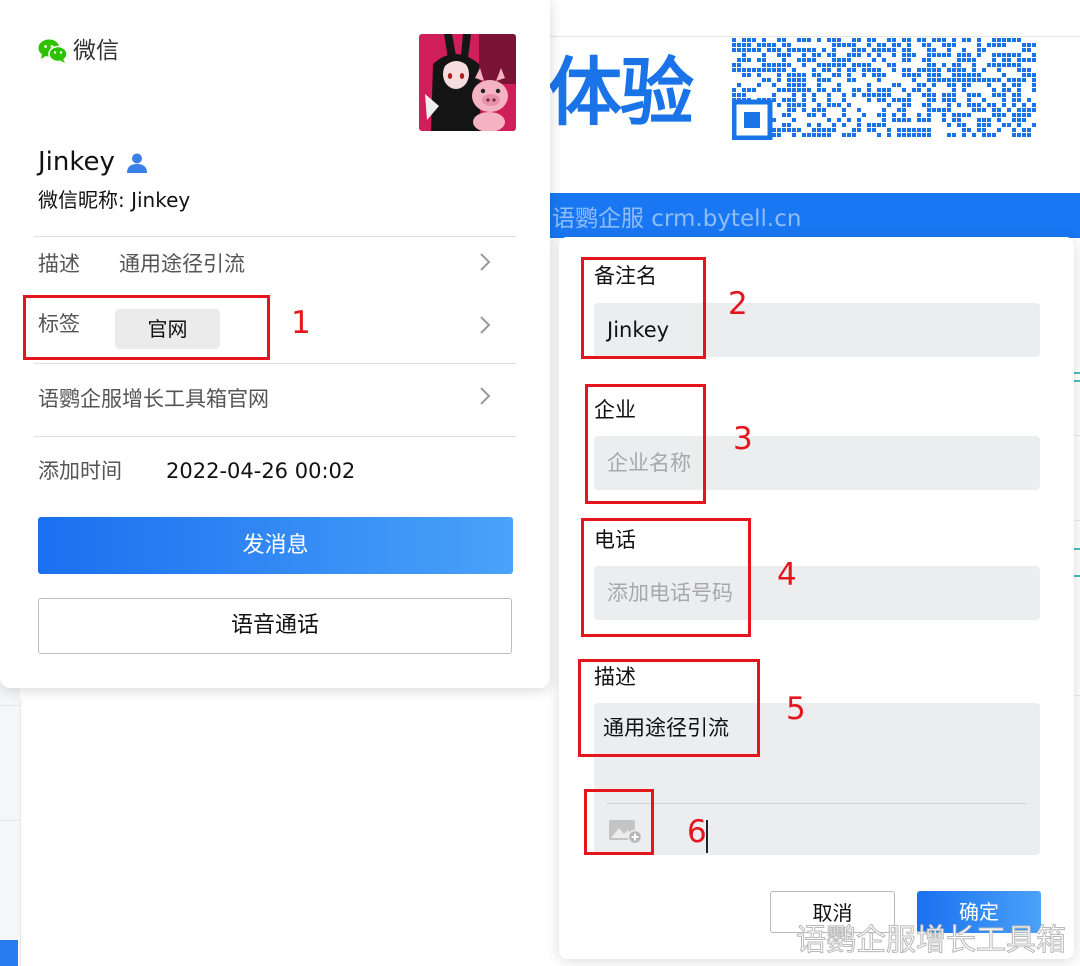 This screenshot has width=1080, height=966. What do you see at coordinates (53, 51) in the screenshot?
I see `wechat-logo-icon` at bounding box center [53, 51].